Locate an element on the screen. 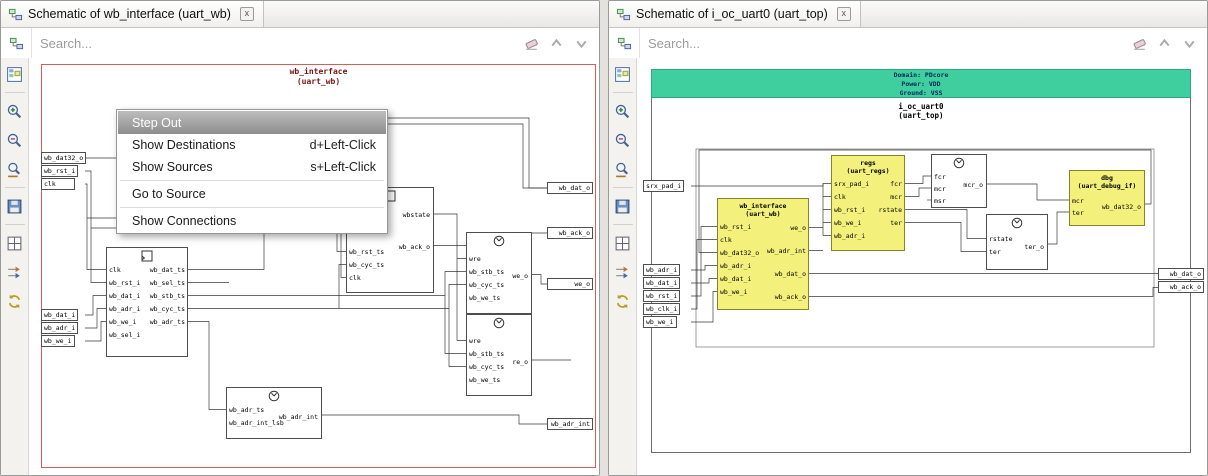  block-title: dbg (uart_debug_if) is located at coordinates (1107, 180).